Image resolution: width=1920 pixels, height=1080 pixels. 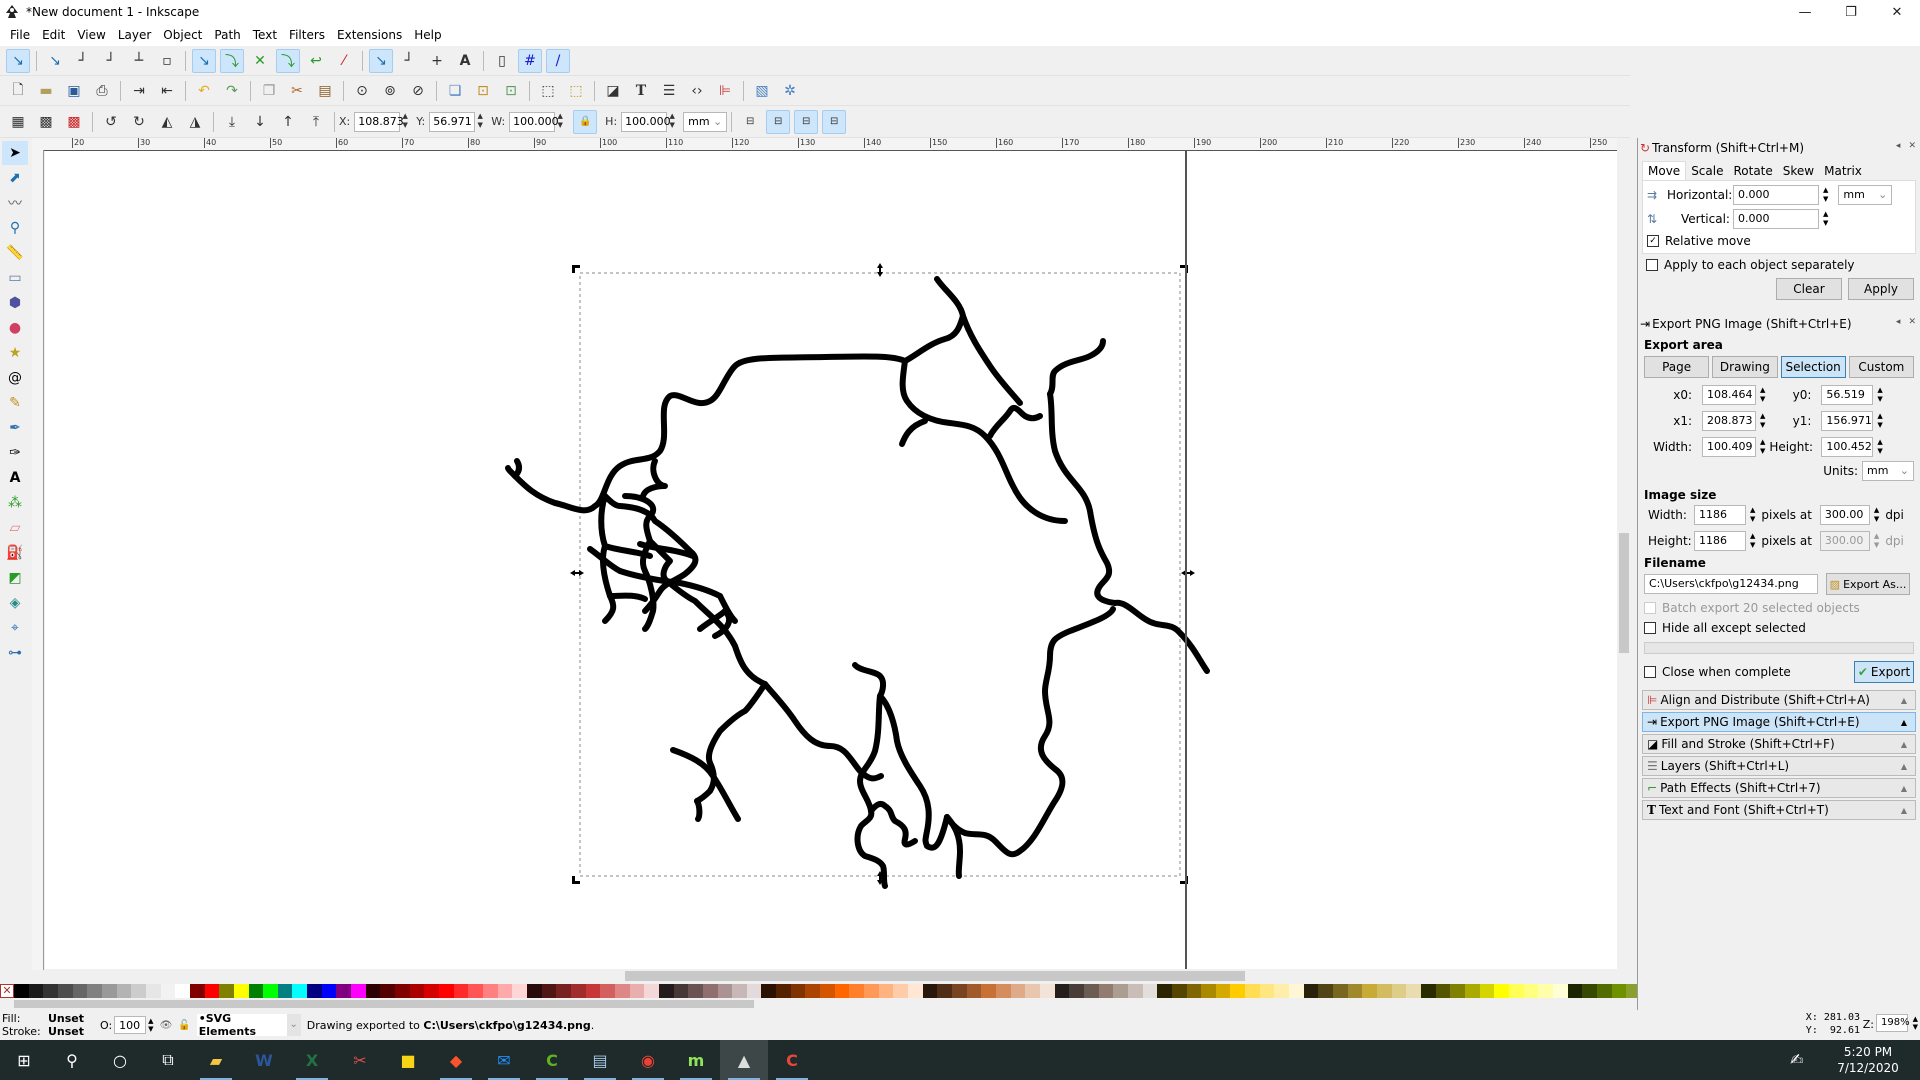 What do you see at coordinates (15, 153) in the screenshot?
I see `selector-tool-icon: ➤` at bounding box center [15, 153].